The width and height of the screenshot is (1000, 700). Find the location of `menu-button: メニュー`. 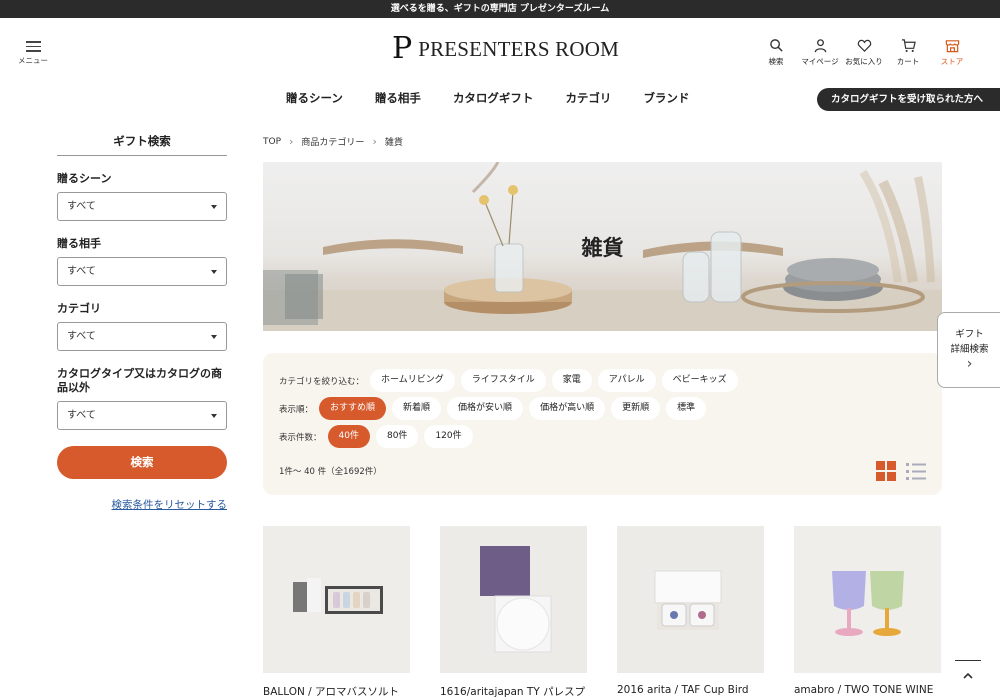

menu-button: メニュー is located at coordinates (33, 52).